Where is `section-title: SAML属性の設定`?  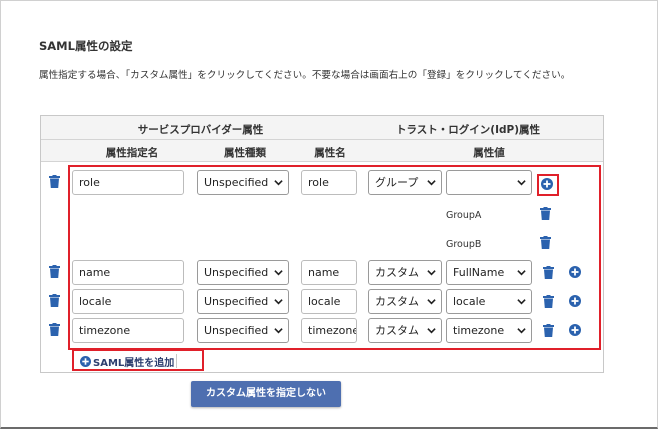 section-title: SAML属性の設定 is located at coordinates (86, 46).